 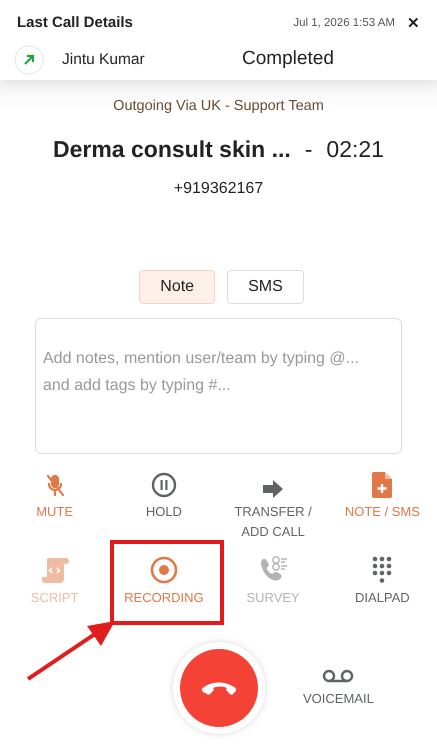 I want to click on call-timestamp: Jul 1, 2026 1:53 AM, so click(x=344, y=23).